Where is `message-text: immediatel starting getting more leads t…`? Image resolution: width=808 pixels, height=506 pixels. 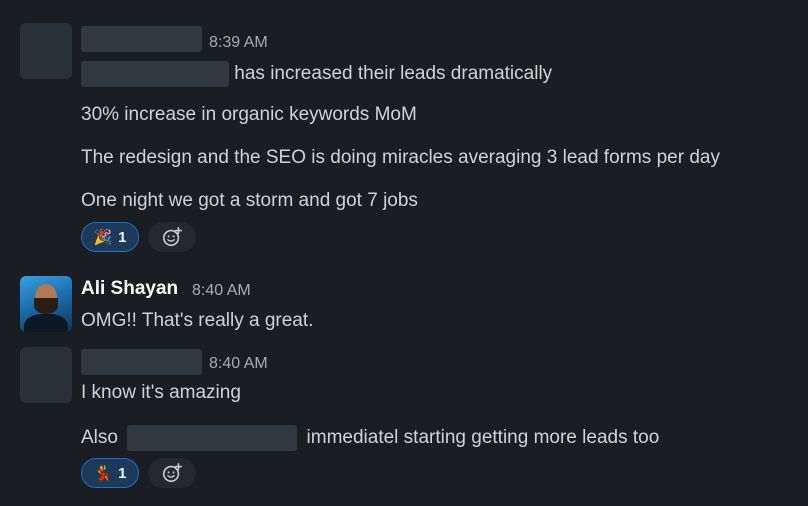
message-text: immediatel starting getting more leads t… is located at coordinates (483, 438).